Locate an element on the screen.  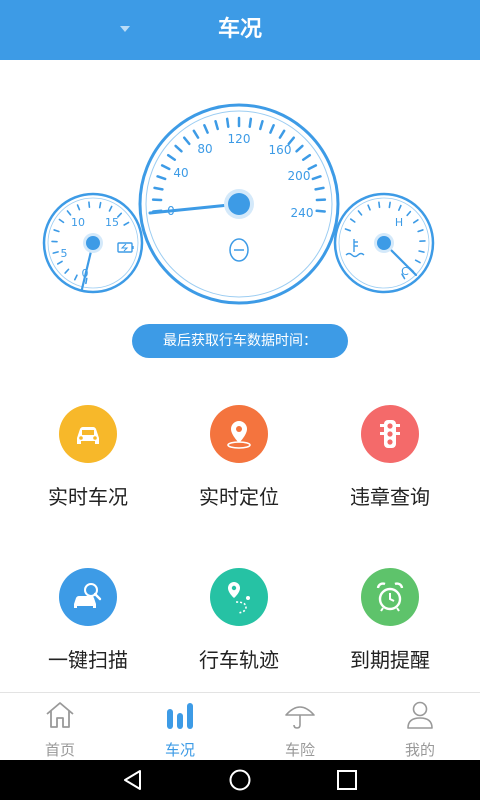
home-icon is located at coordinates (60, 715).